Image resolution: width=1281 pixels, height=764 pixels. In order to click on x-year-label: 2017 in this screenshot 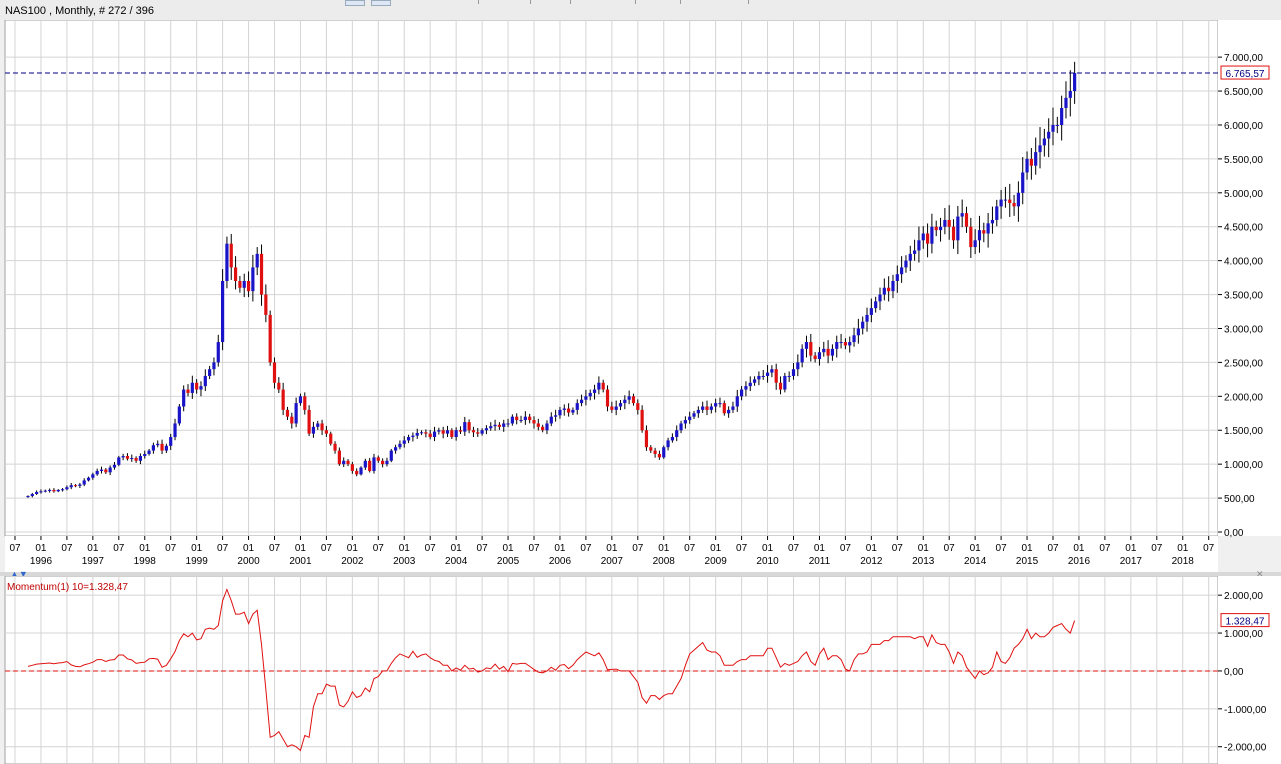, I will do `click(1131, 561)`.